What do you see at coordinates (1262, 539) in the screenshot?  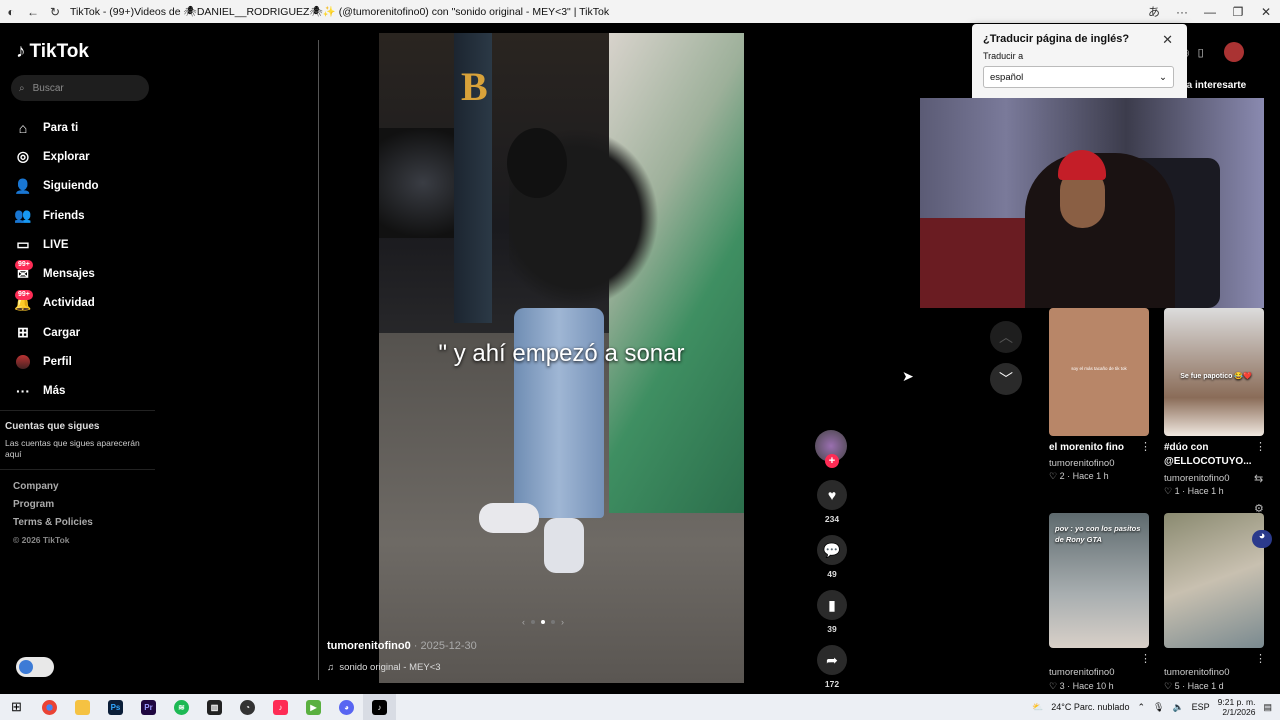 I see `discord-icon: ◕` at bounding box center [1262, 539].